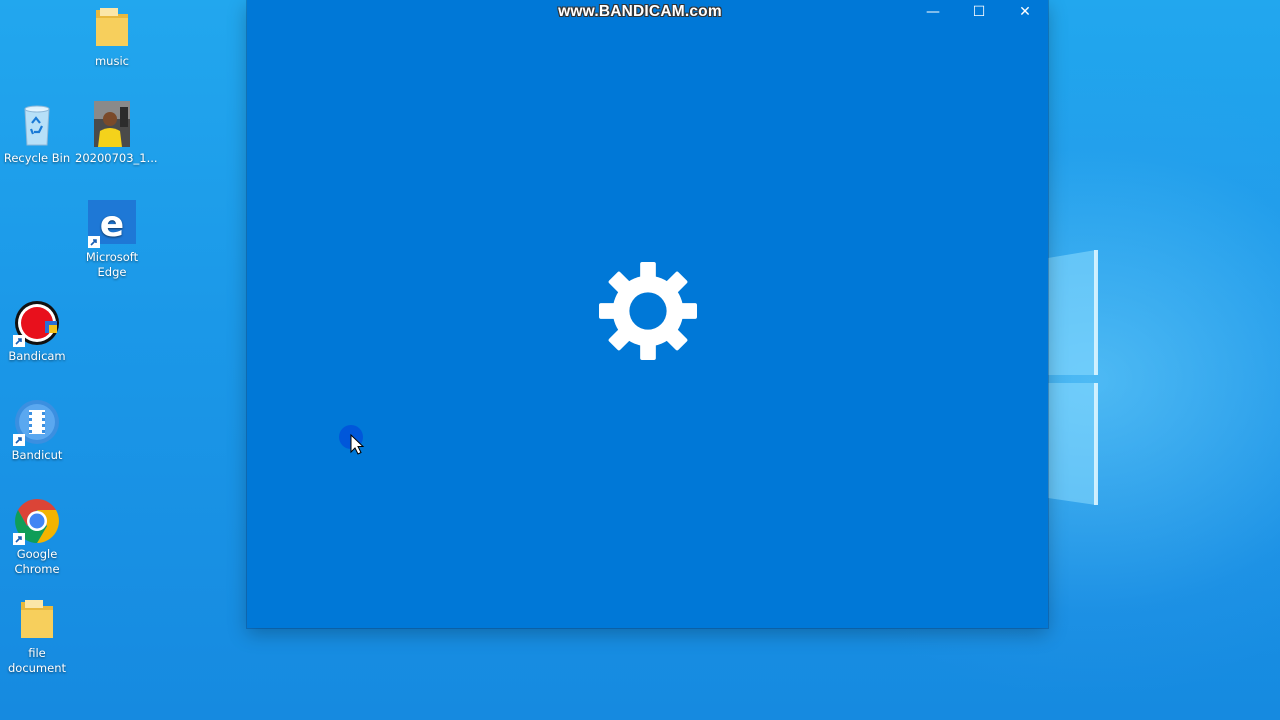  What do you see at coordinates (648, 311) in the screenshot?
I see `gear-icon` at bounding box center [648, 311].